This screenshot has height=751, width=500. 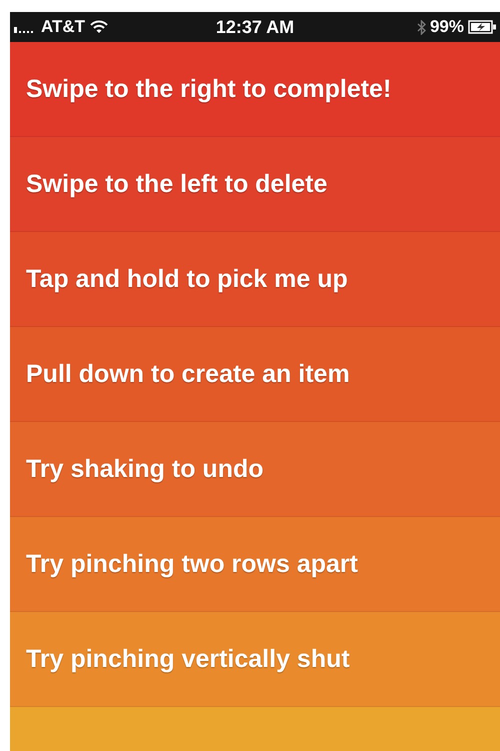 What do you see at coordinates (421, 27) in the screenshot?
I see `bluetooth-icon` at bounding box center [421, 27].